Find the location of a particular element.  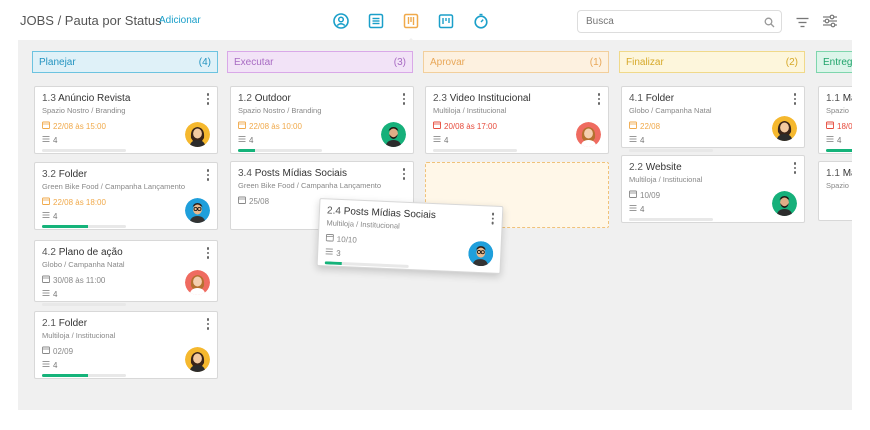

card-name: Website is located at coordinates (663, 167).